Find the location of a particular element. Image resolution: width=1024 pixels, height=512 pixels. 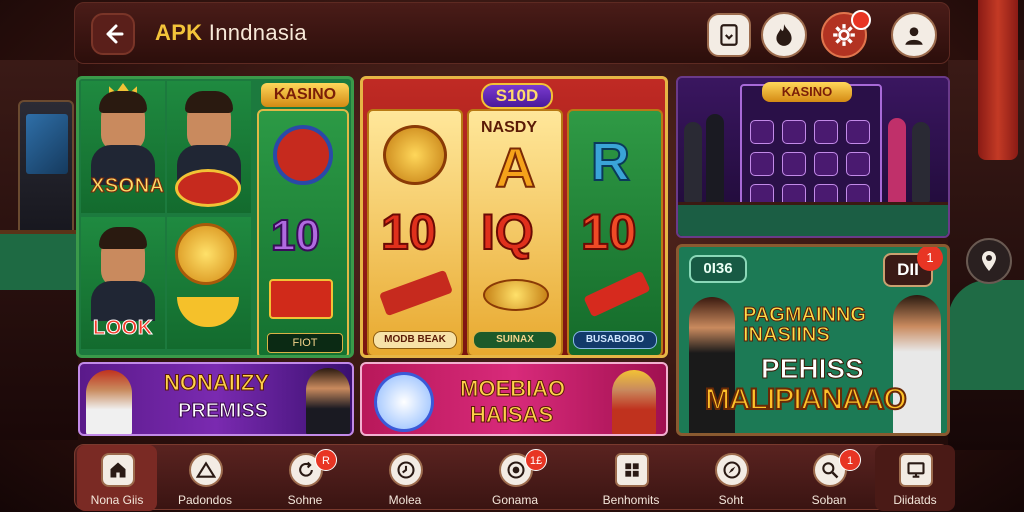

back-button is located at coordinates (113, 34).